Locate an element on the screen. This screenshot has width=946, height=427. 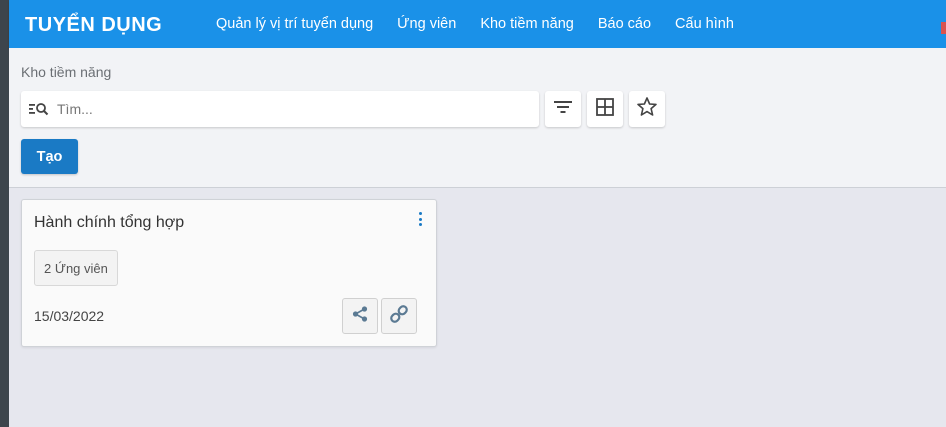
group-by-button is located at coordinates (605, 109).